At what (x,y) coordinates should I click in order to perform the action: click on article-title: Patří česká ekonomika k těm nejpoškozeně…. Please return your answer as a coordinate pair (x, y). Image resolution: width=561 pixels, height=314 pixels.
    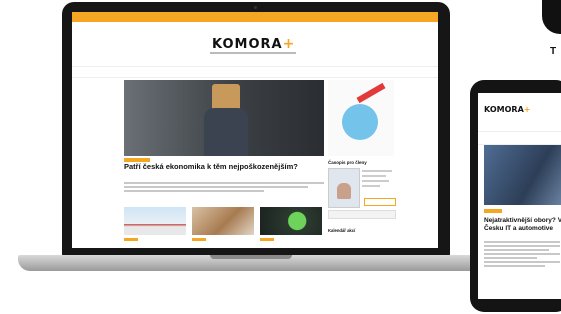
    Looking at the image, I should click on (211, 166).